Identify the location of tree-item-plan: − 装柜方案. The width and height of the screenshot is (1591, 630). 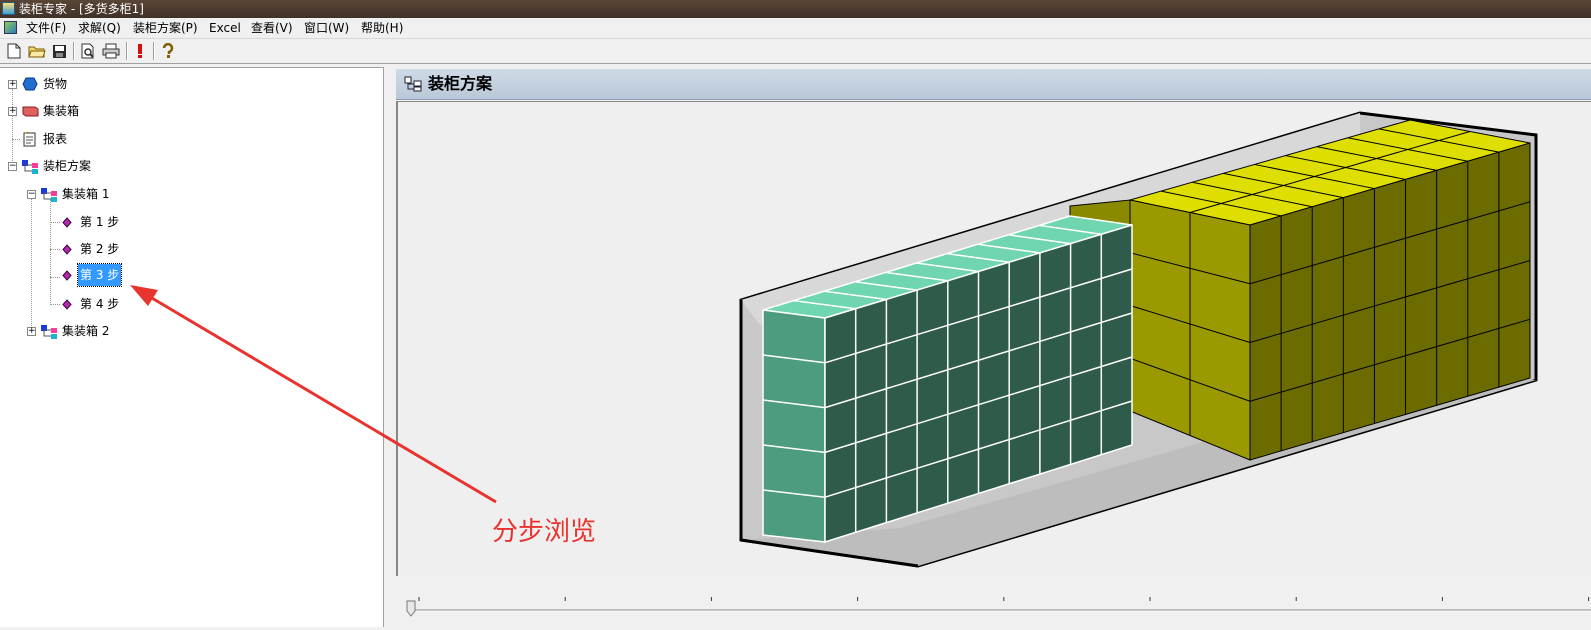
(100, 166).